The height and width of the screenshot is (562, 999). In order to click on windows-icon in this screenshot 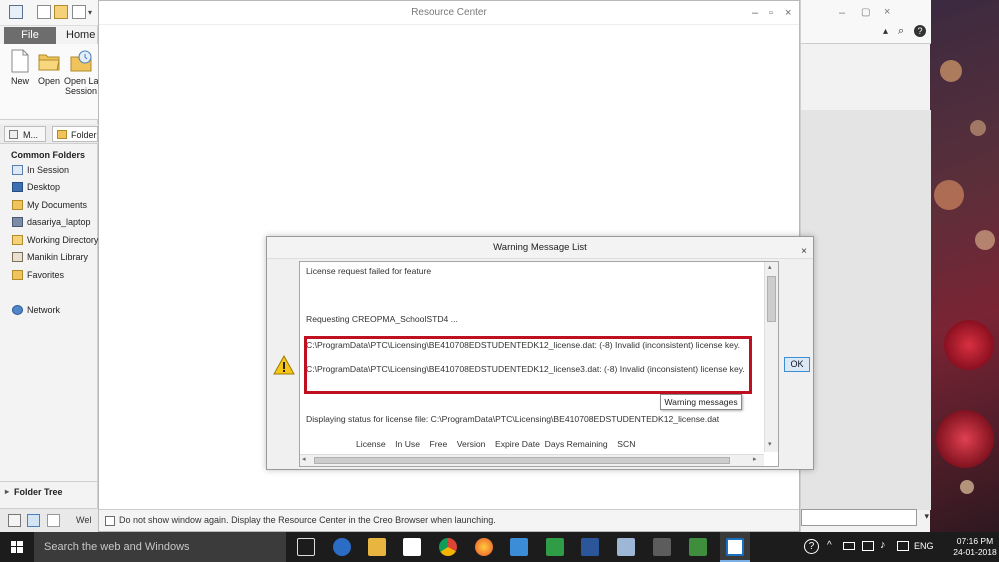, I will do `click(79, 12)`.